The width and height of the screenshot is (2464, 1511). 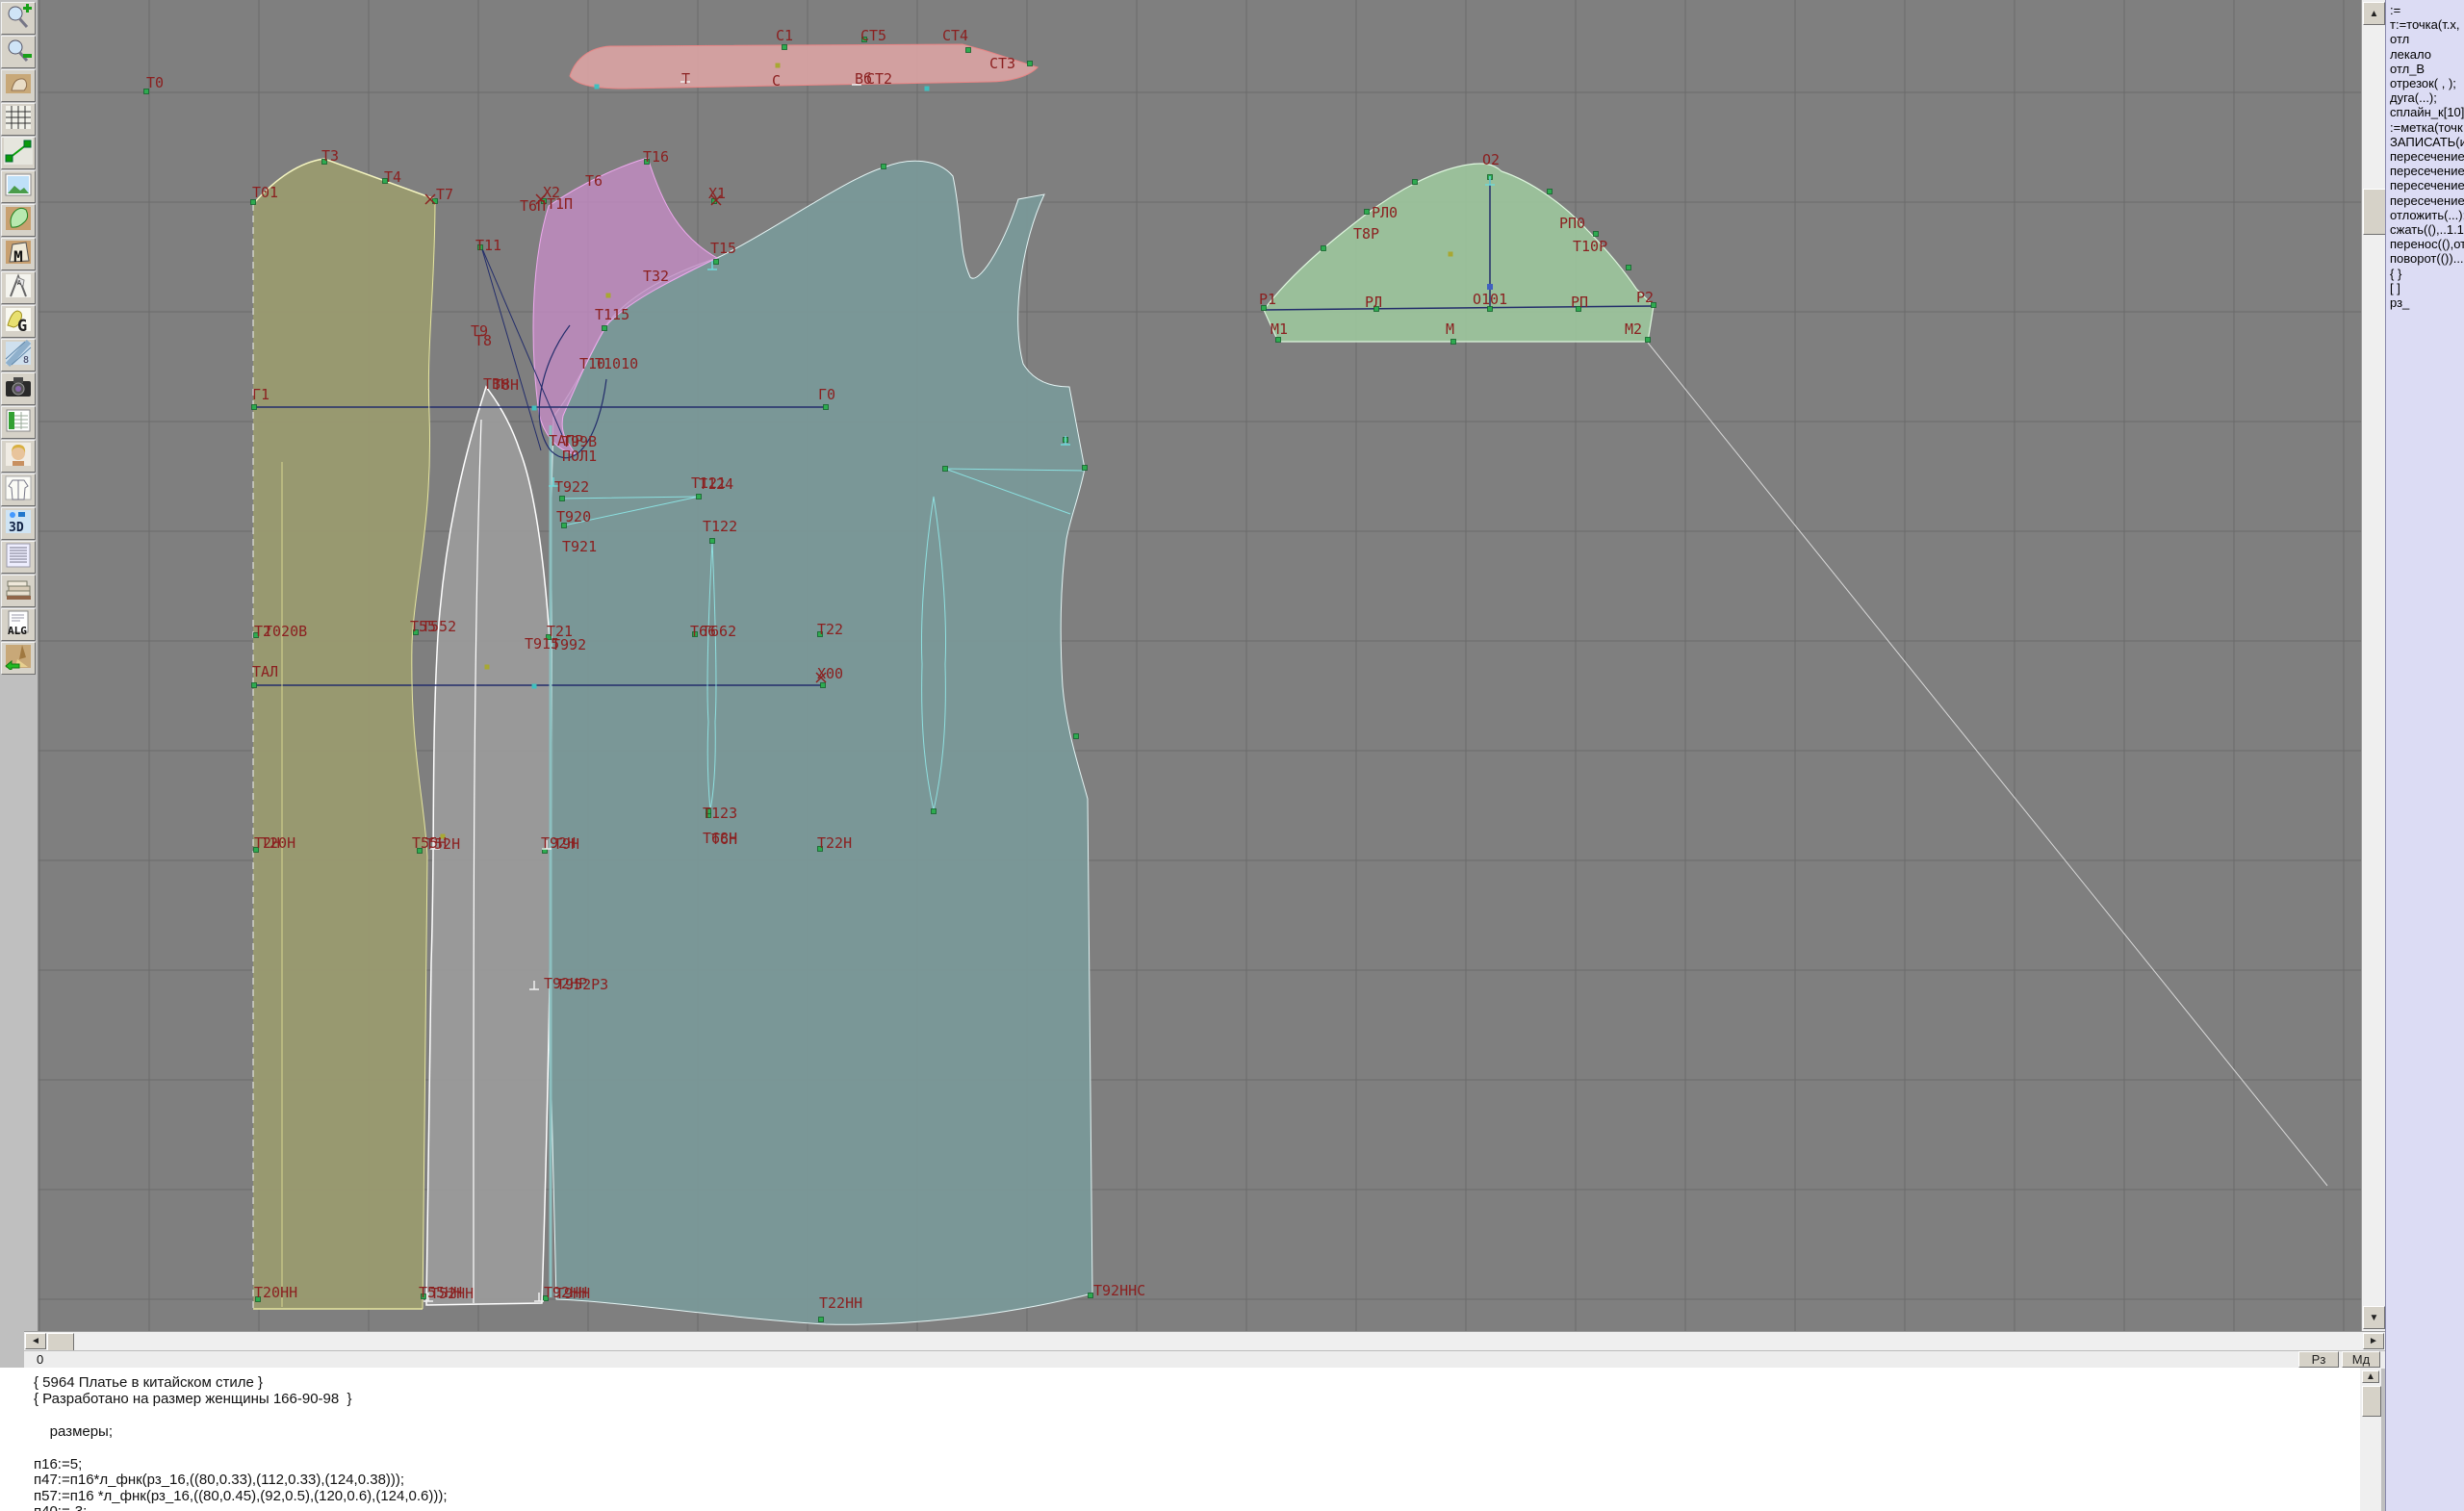 I want to click on rz-mode-button: Рз, so click(x=2318, y=1359).